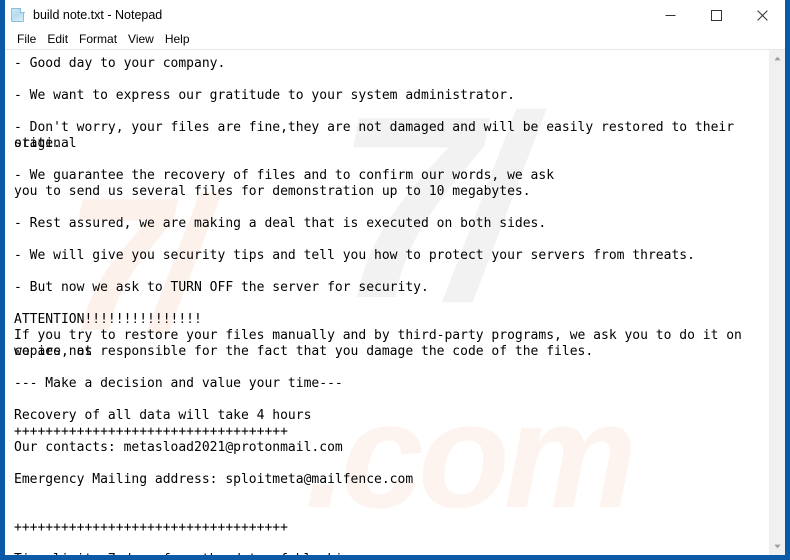  I want to click on minimize-icon, so click(670, 15).